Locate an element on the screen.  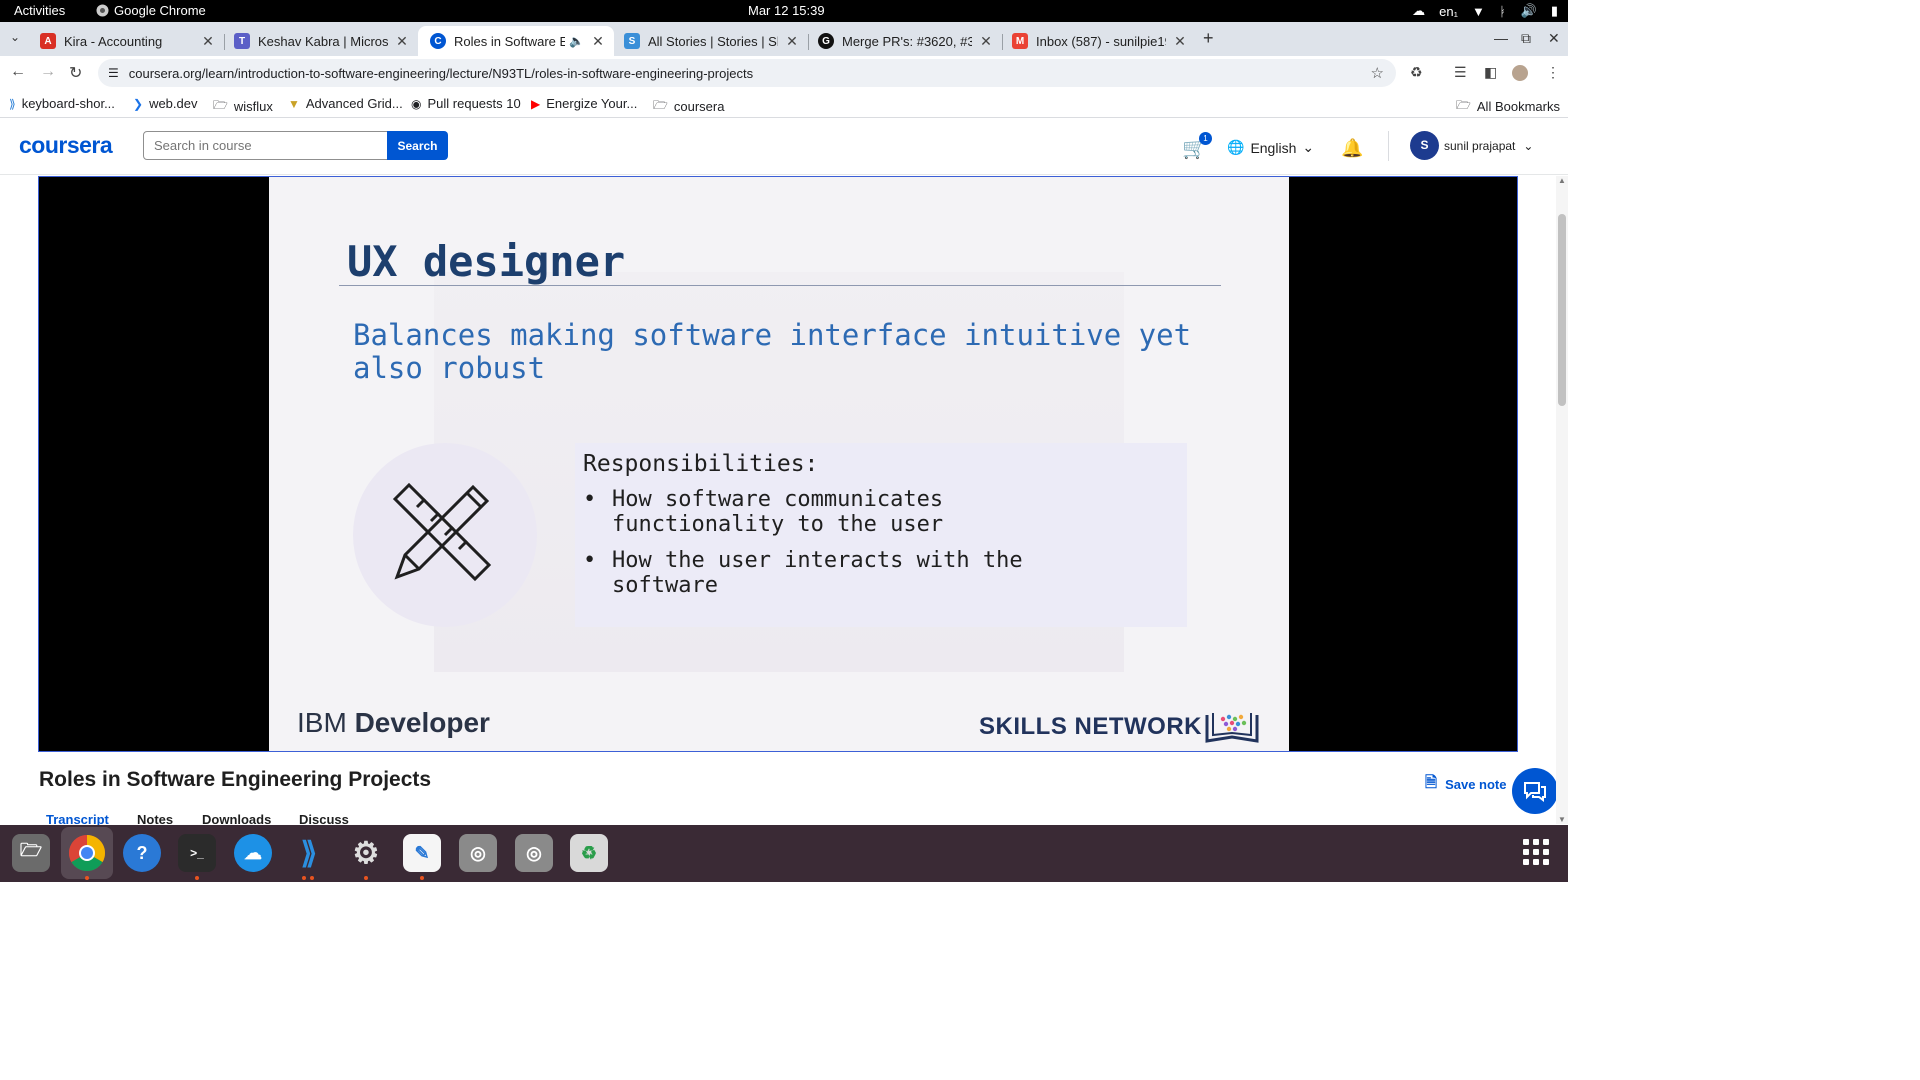
search-button: Search is located at coordinates (417, 145).